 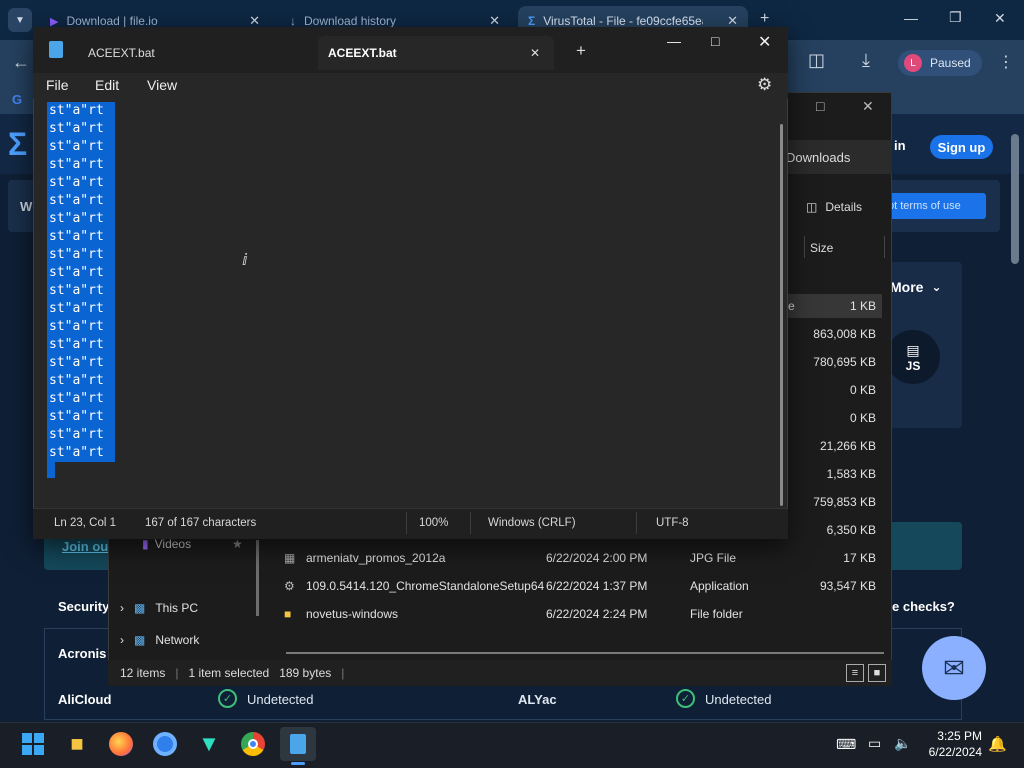 What do you see at coordinates (162, 85) in the screenshot?
I see `menu-view: View` at bounding box center [162, 85].